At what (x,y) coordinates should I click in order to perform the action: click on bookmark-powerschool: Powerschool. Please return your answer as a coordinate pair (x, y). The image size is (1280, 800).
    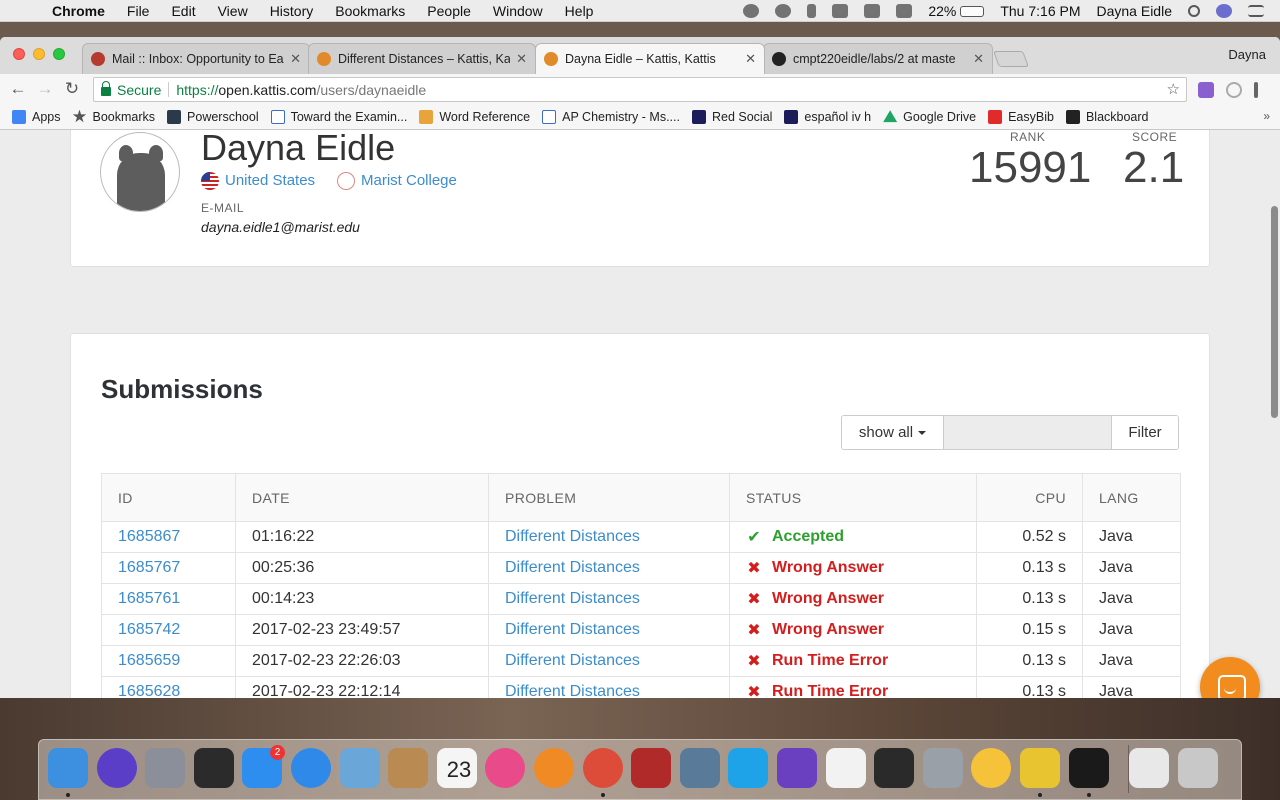
    Looking at the image, I should click on (213, 116).